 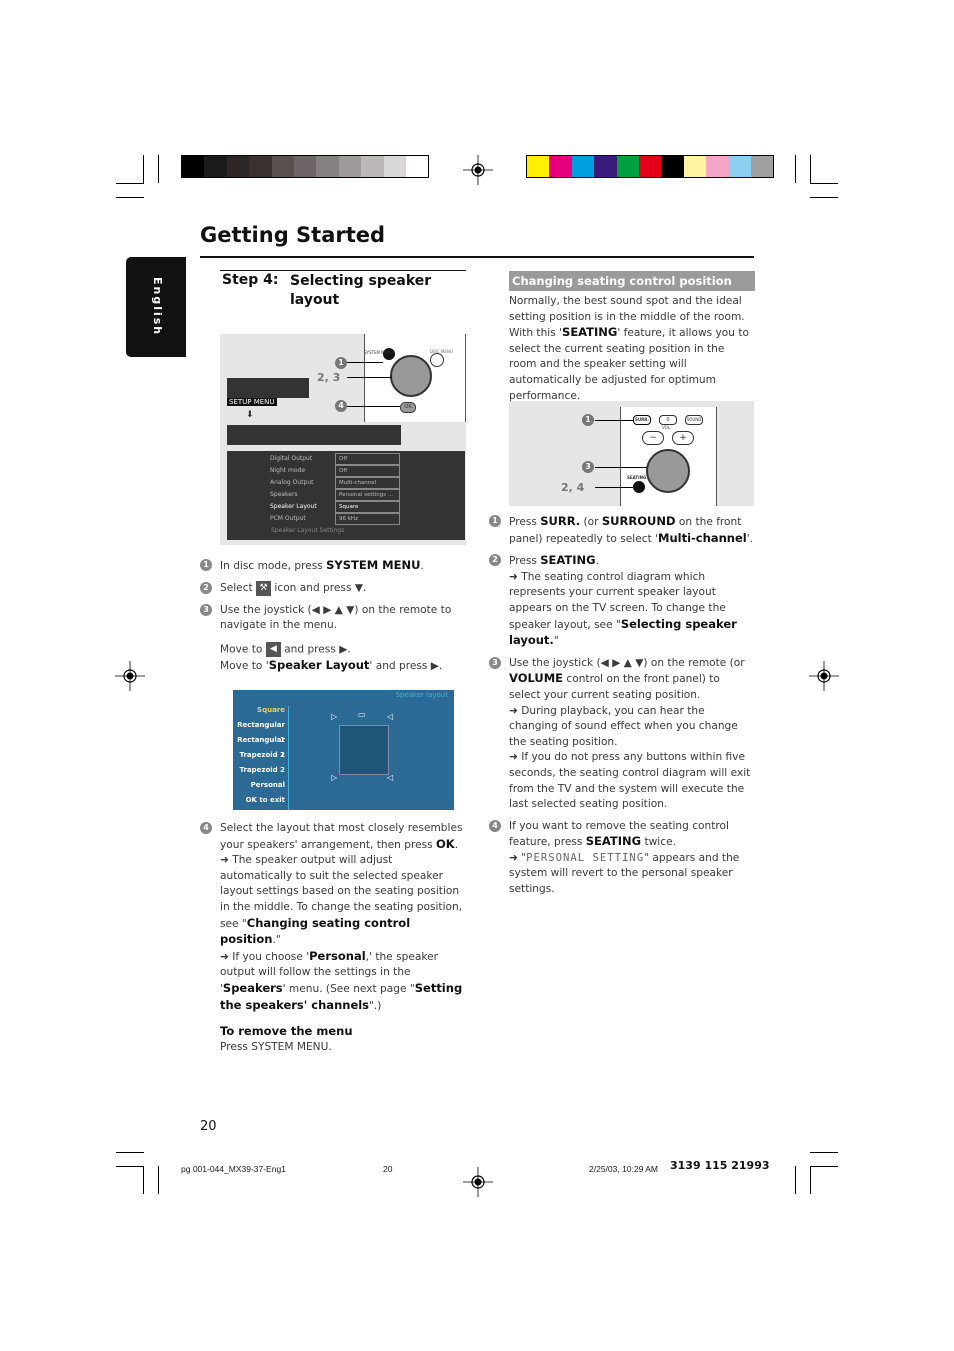 I want to click on step-title: Selecting speaker layout, so click(x=361, y=290).